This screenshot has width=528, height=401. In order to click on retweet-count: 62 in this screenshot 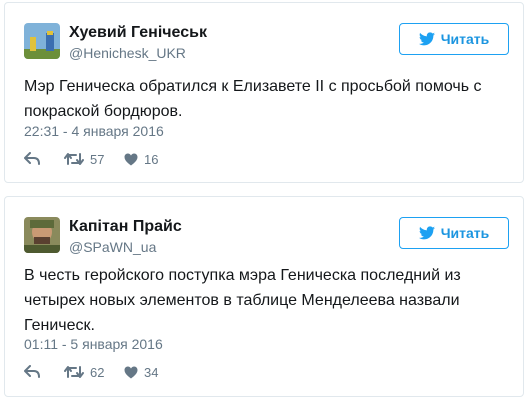, I will do `click(97, 372)`.